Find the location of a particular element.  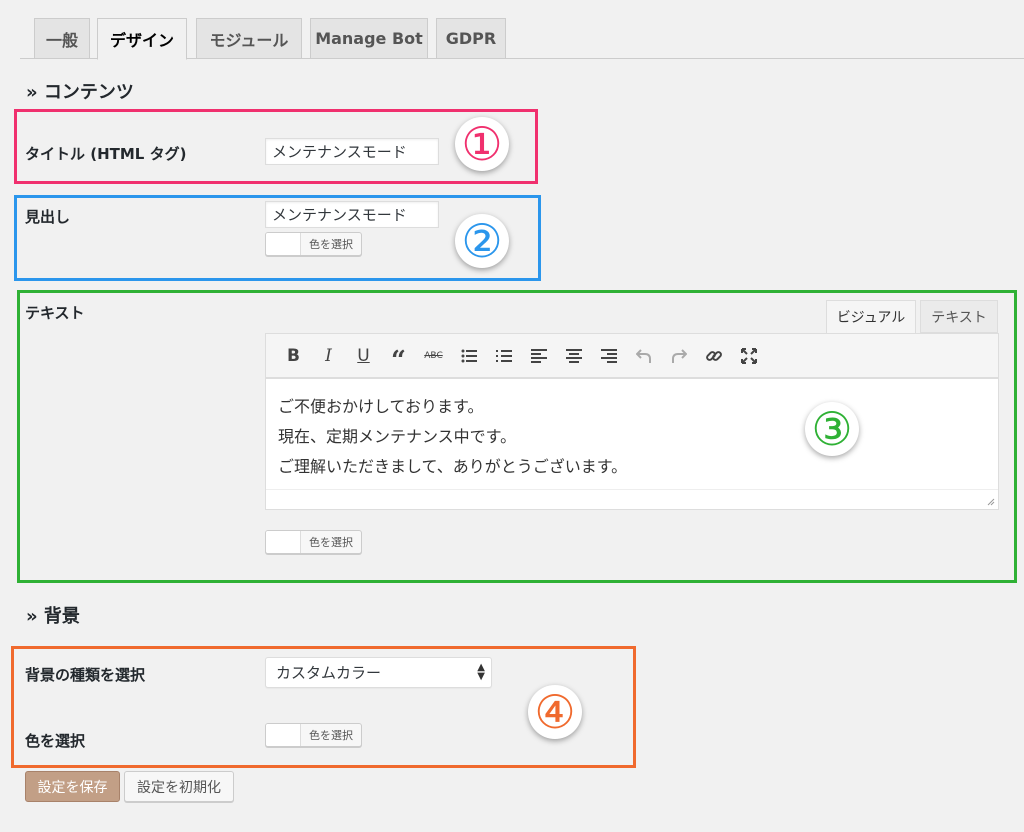

blockquote-icon: “ is located at coordinates (398, 356).